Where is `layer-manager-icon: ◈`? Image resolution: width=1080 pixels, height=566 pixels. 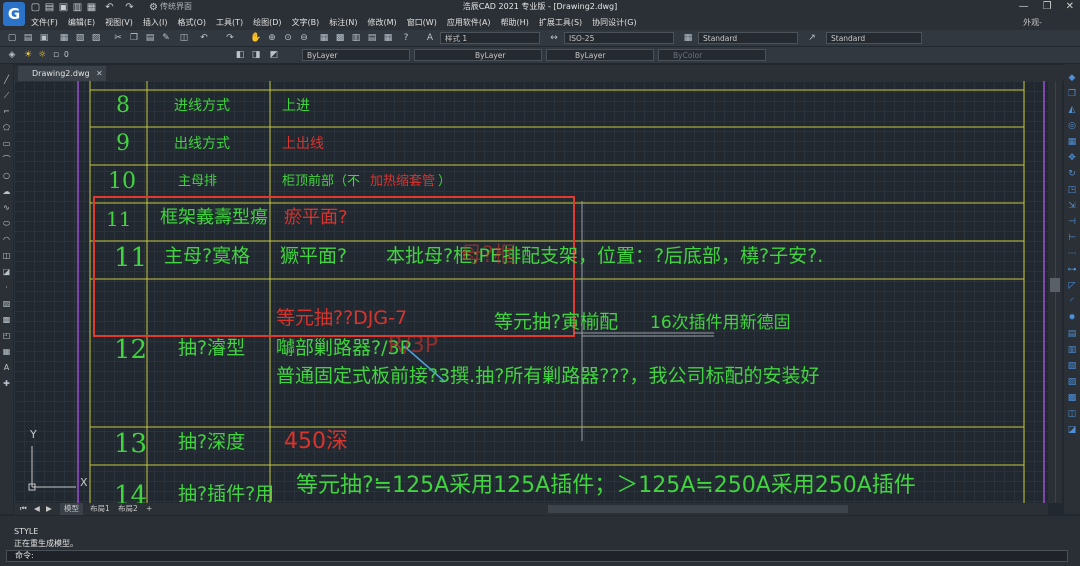
layer-manager-icon: ◈ is located at coordinates (12, 55).